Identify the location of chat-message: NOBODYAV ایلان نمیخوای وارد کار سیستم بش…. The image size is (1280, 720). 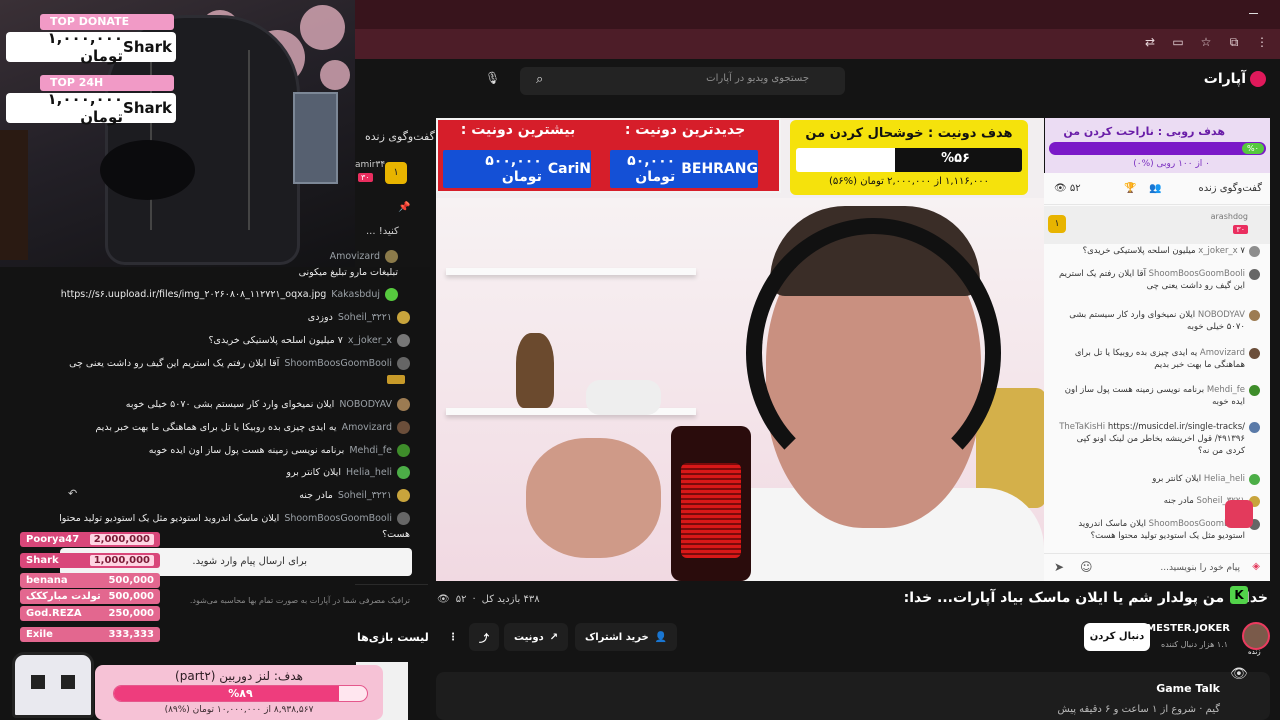
(1157, 321).